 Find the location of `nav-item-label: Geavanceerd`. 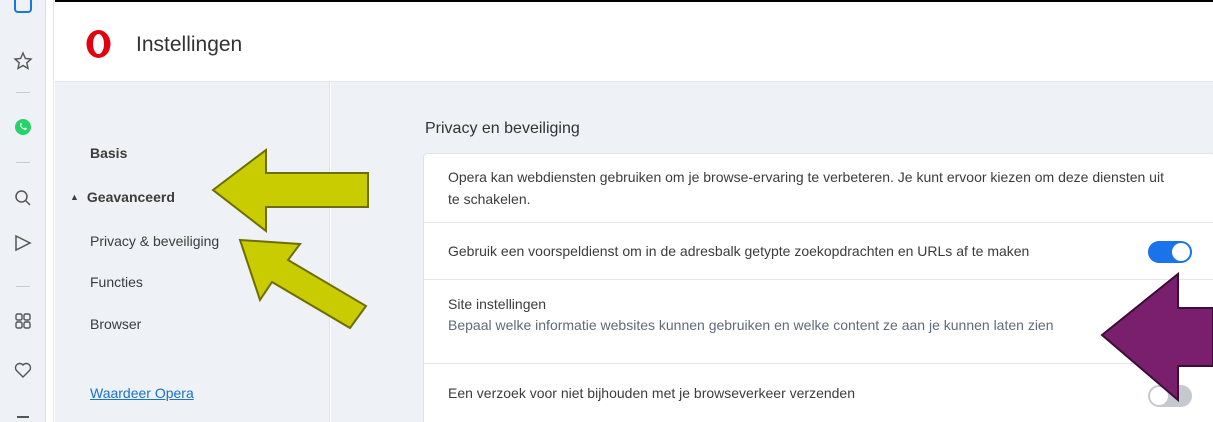

nav-item-label: Geavanceerd is located at coordinates (130, 197).